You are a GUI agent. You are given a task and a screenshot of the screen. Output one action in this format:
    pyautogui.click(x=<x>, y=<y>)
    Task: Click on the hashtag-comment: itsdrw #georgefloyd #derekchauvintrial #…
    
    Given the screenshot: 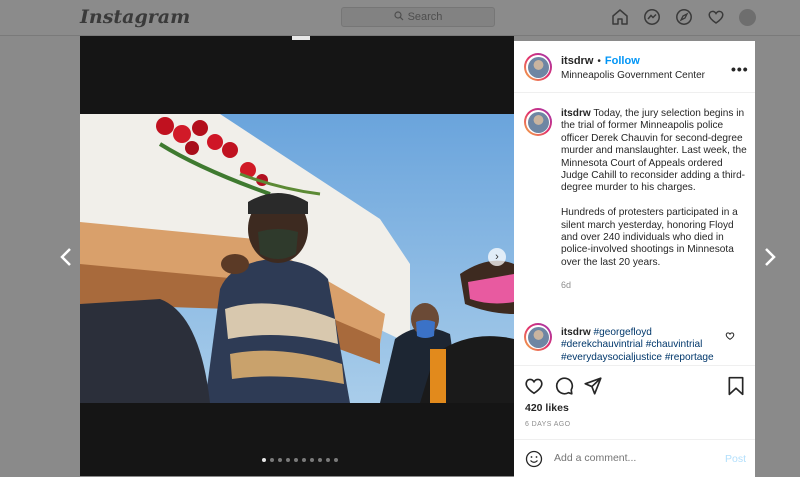 What is the action you would take?
    pyautogui.click(x=634, y=343)
    